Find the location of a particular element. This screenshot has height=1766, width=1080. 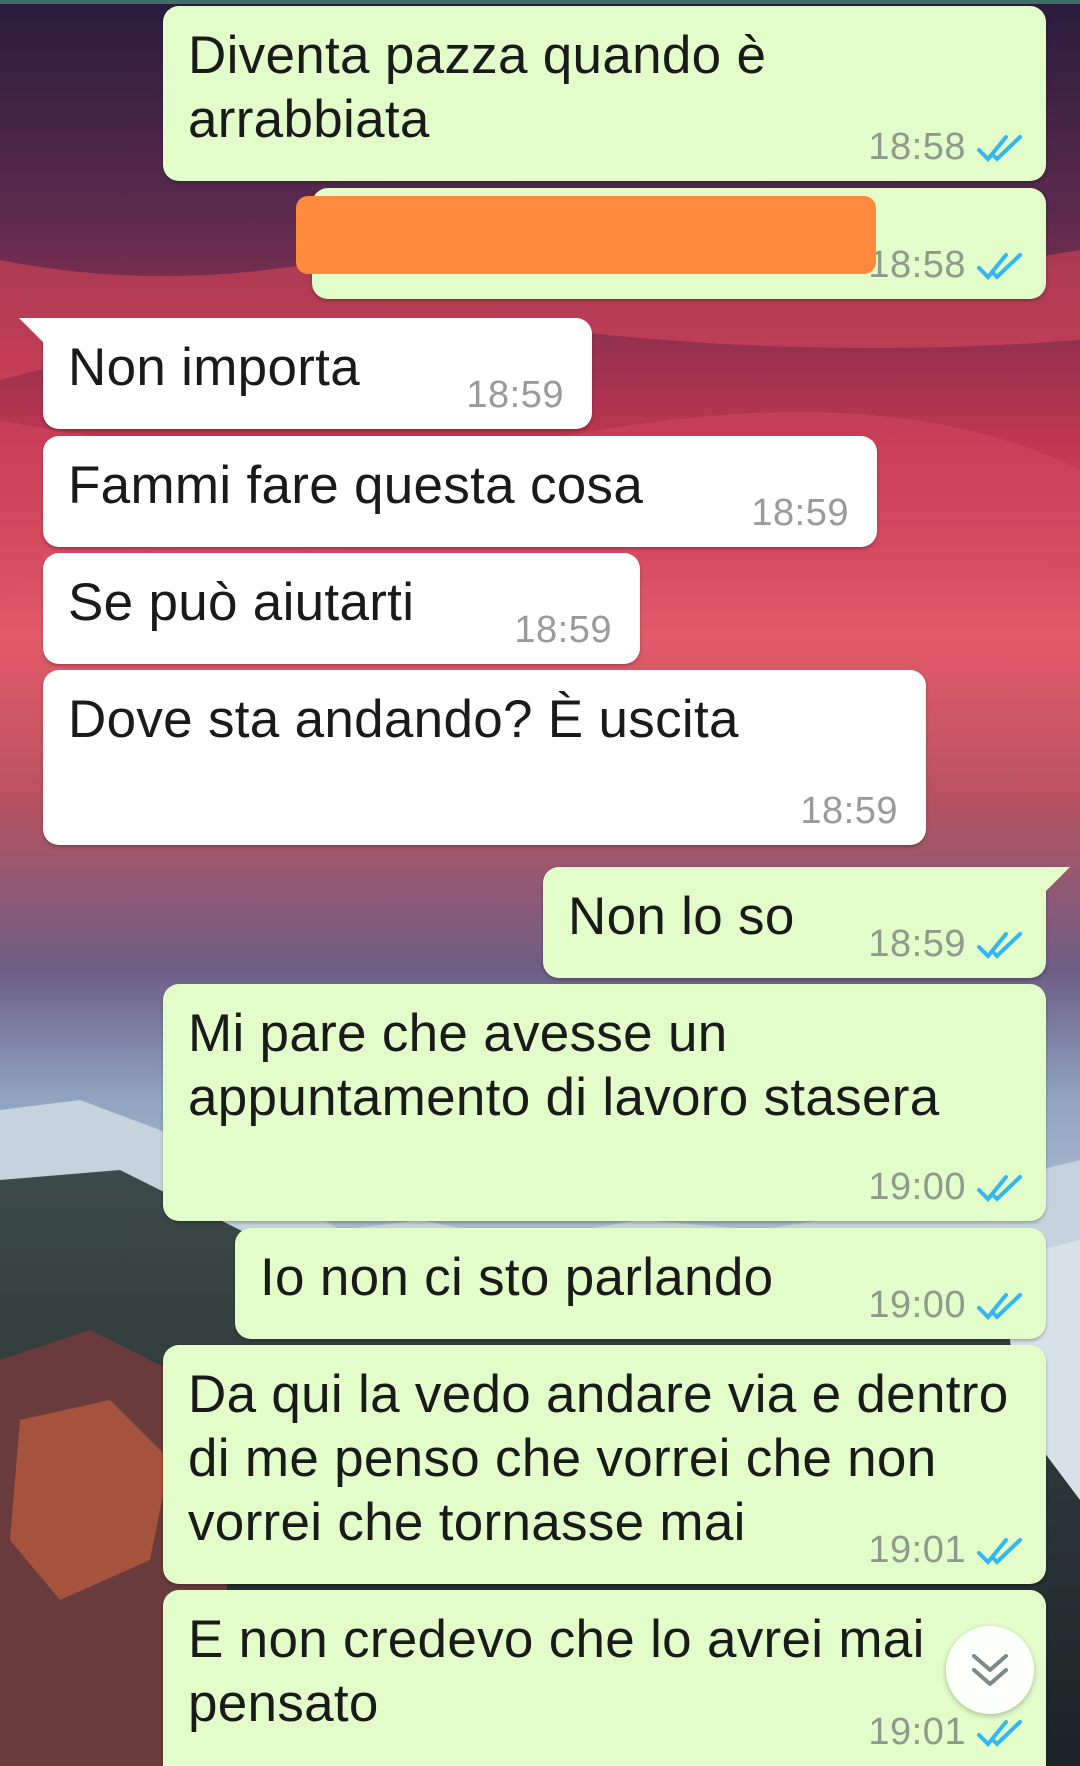

message-text: Dove sta andando? È uscita is located at coordinates (403, 719).